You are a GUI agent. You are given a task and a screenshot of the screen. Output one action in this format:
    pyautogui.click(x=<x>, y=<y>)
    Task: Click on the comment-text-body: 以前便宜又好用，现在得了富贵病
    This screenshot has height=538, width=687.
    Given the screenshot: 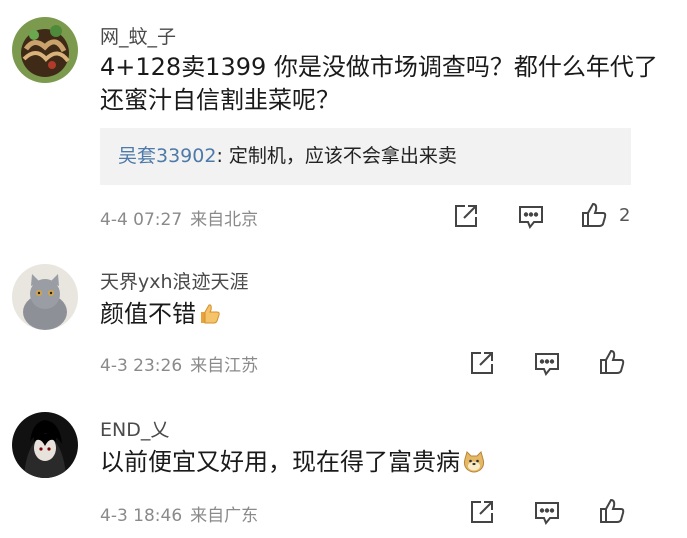 What is the action you would take?
    pyautogui.click(x=280, y=462)
    